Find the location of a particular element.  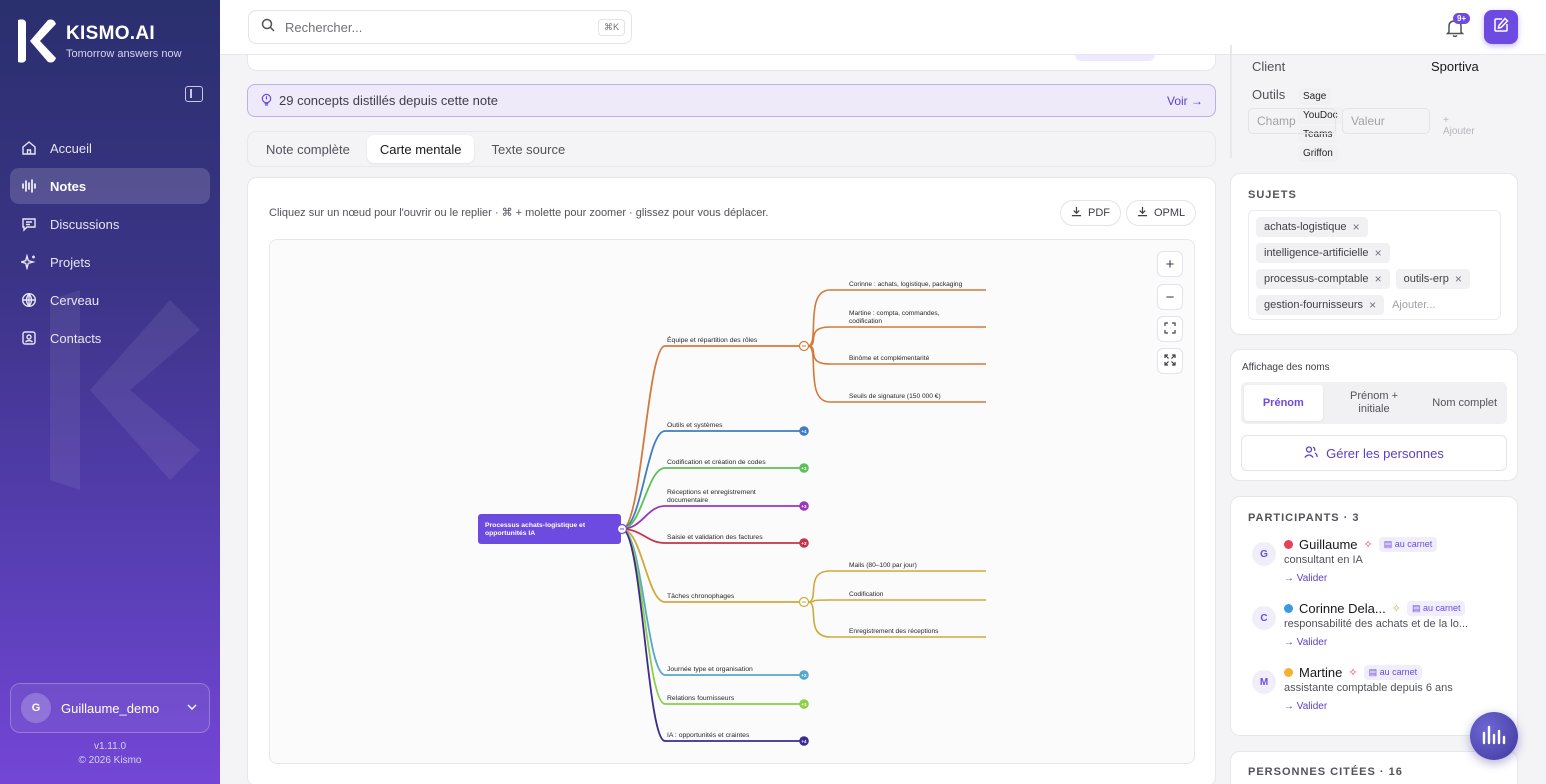

mindmap-leaf-label: Binôme et complémentarité is located at coordinates (889, 358).